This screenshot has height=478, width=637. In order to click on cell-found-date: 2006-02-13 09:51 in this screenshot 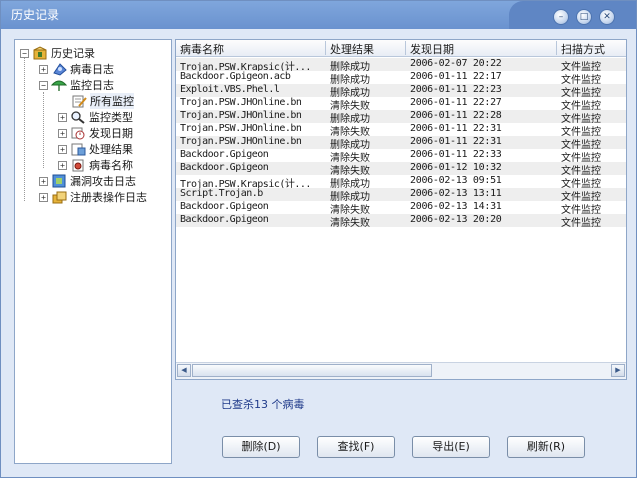, I will do `click(456, 180)`.